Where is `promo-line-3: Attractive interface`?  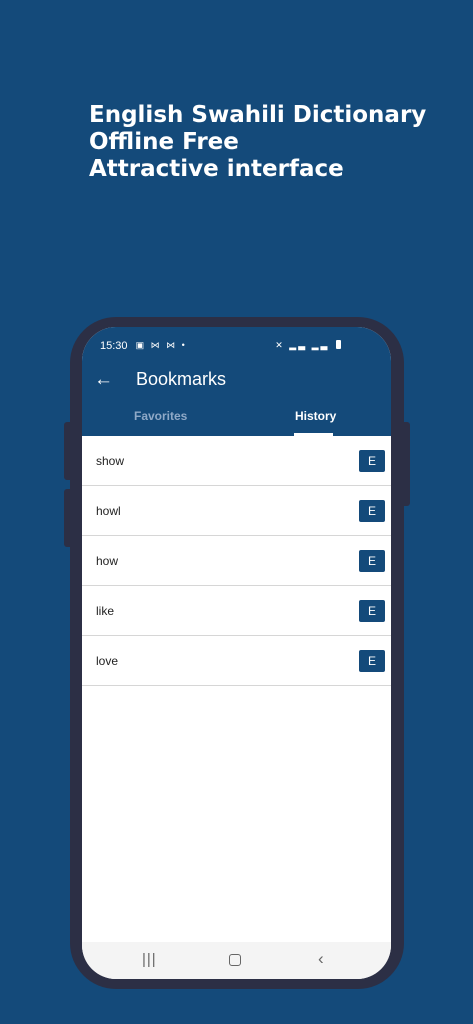
promo-line-3: Attractive interface is located at coordinates (216, 169).